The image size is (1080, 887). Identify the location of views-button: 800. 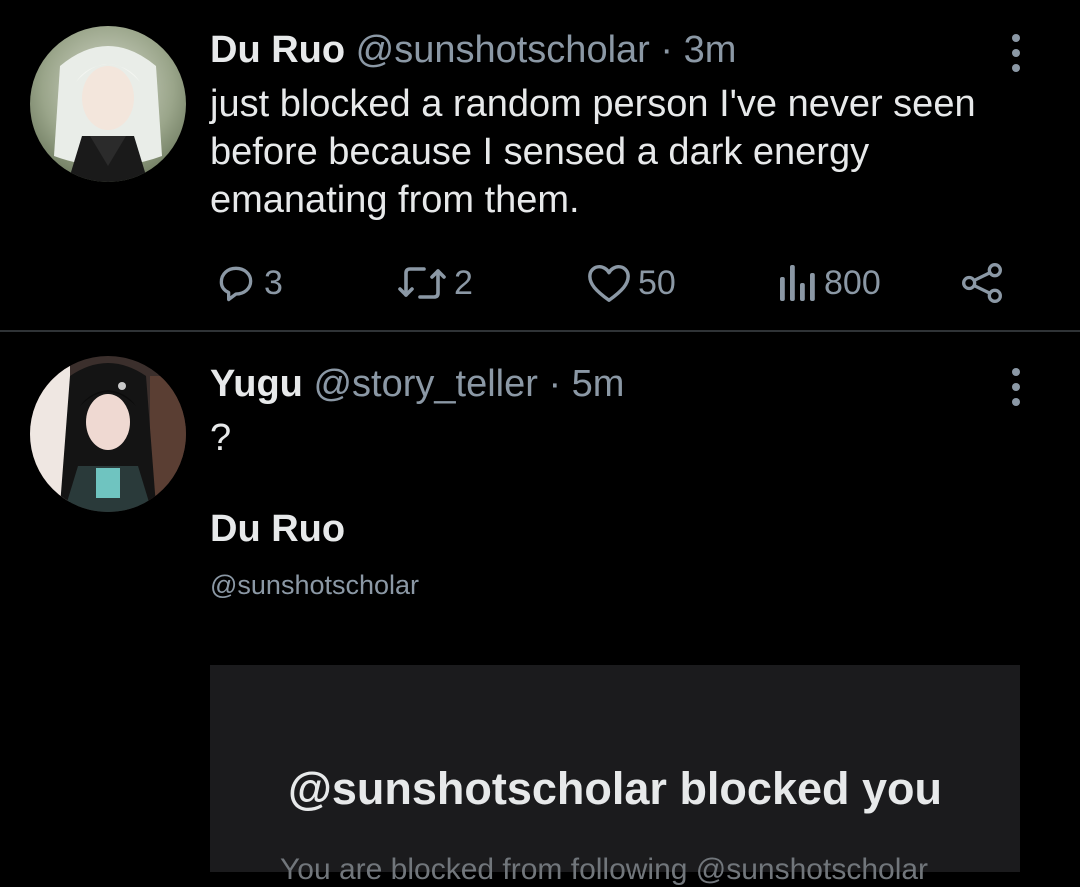
(828, 283).